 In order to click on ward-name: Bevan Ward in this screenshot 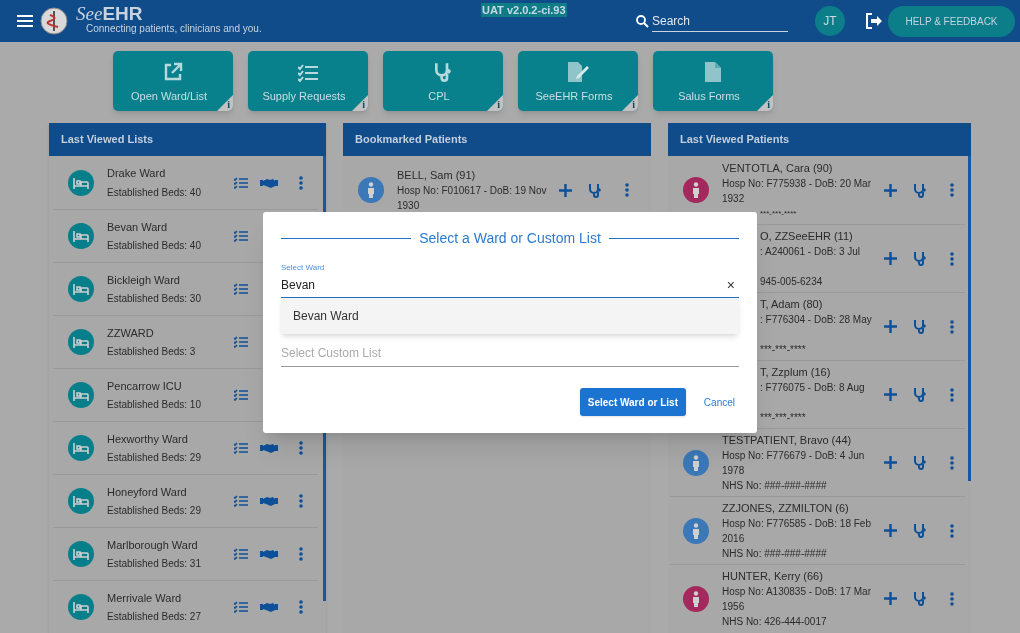, I will do `click(169, 227)`.